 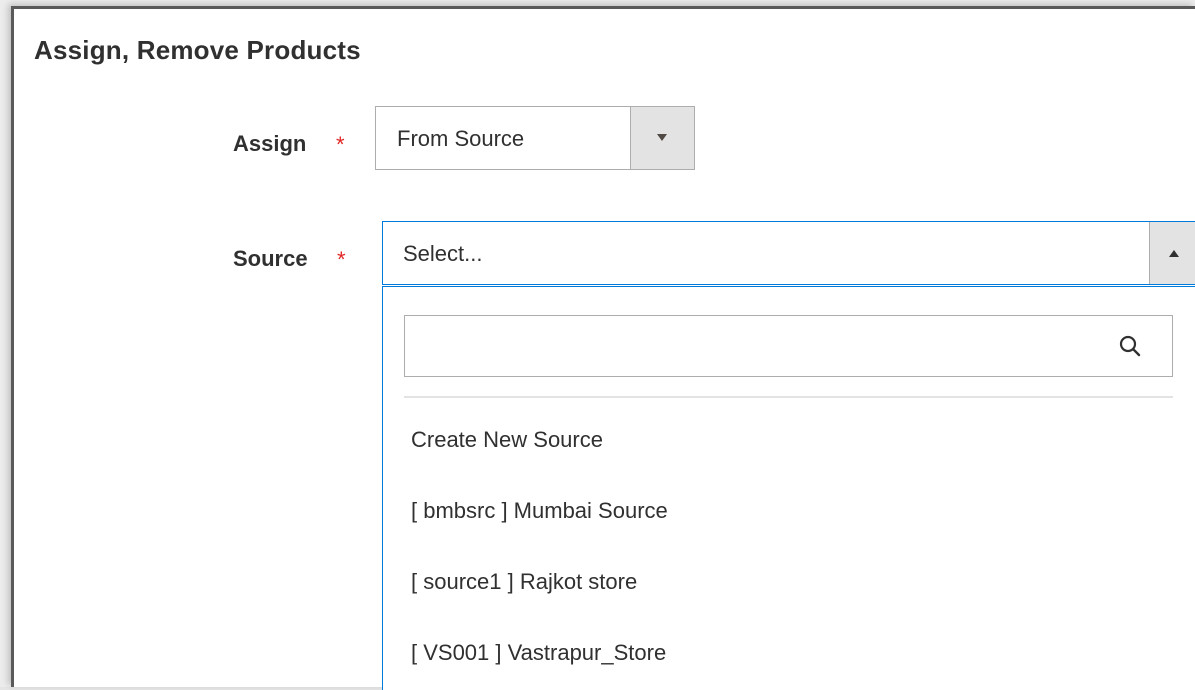 What do you see at coordinates (340, 144) in the screenshot?
I see `assign-required-mark: *` at bounding box center [340, 144].